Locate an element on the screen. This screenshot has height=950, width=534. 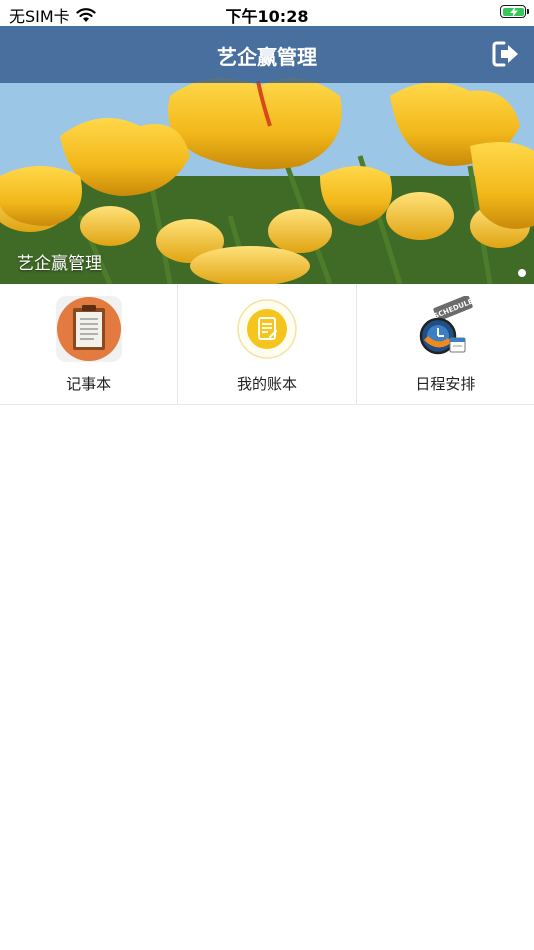
logout-icon is located at coordinates (506, 54).